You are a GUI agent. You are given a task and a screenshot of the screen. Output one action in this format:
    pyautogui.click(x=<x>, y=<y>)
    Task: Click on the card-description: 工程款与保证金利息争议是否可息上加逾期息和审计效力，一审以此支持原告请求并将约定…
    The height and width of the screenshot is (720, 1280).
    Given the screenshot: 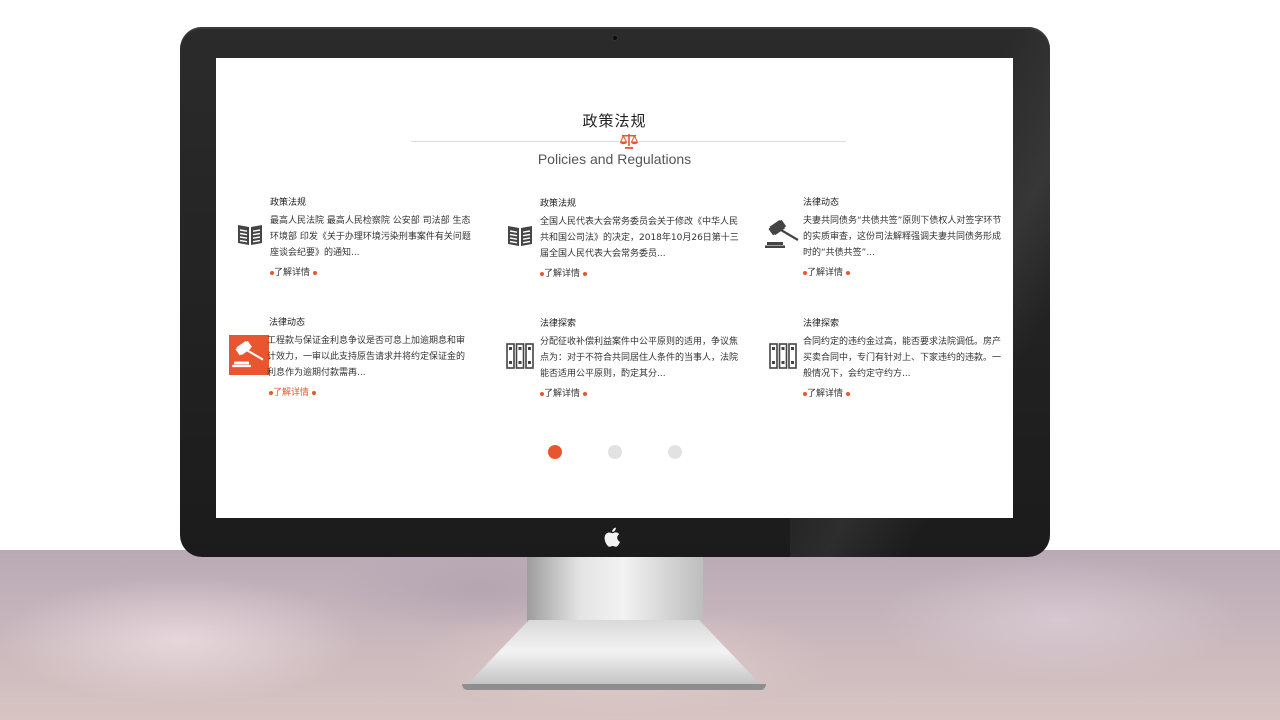 What is the action you would take?
    pyautogui.click(x=366, y=357)
    